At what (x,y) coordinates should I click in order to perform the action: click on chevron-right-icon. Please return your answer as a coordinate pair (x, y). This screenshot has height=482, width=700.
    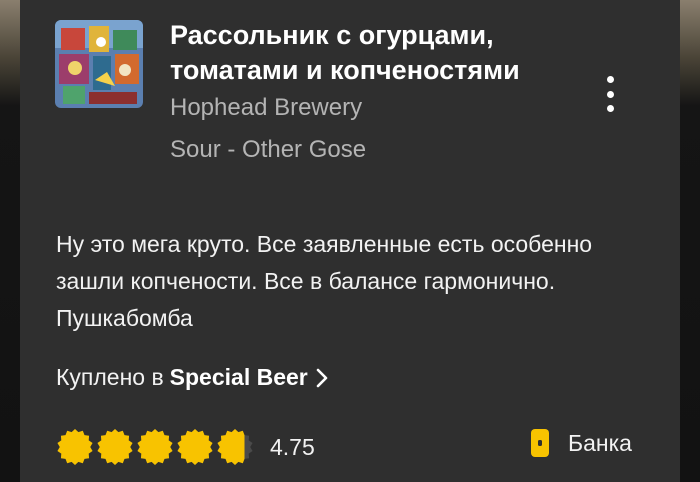
    Looking at the image, I should click on (322, 377).